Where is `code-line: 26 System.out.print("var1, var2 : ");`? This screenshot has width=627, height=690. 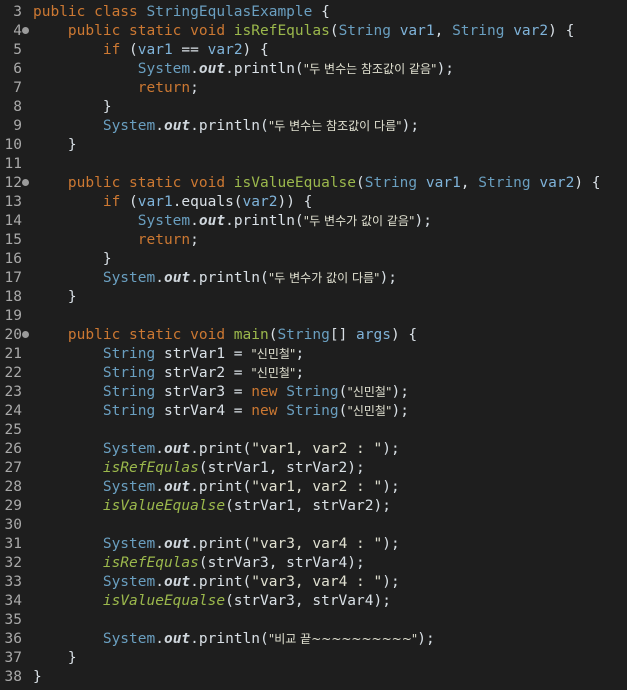
code-line: 26 System.out.print("var1, var2 : "); is located at coordinates (313, 449).